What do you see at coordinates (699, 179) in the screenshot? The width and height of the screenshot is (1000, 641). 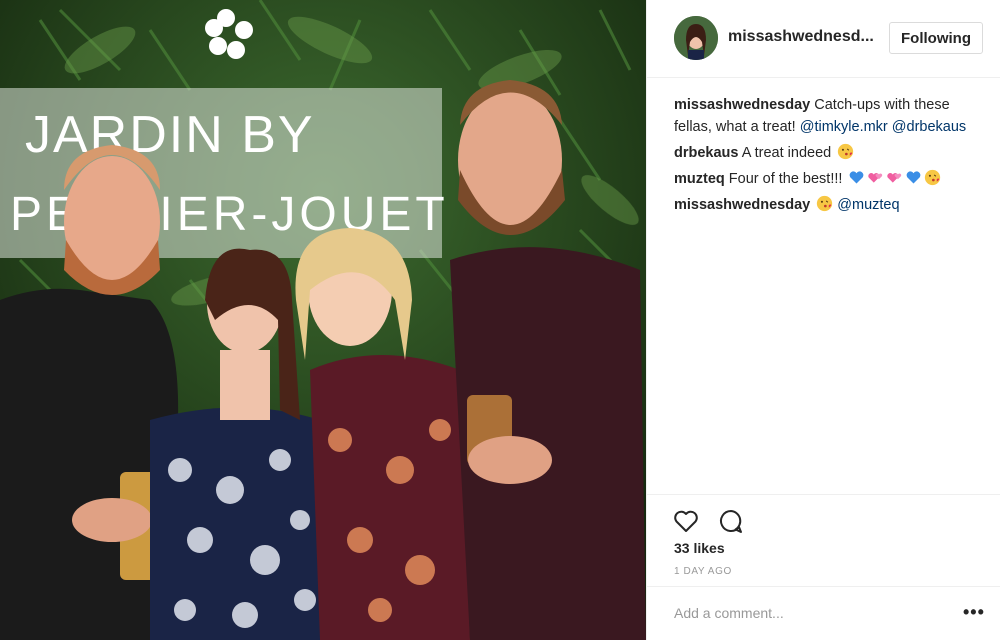 I see `comment-username: muzteq` at bounding box center [699, 179].